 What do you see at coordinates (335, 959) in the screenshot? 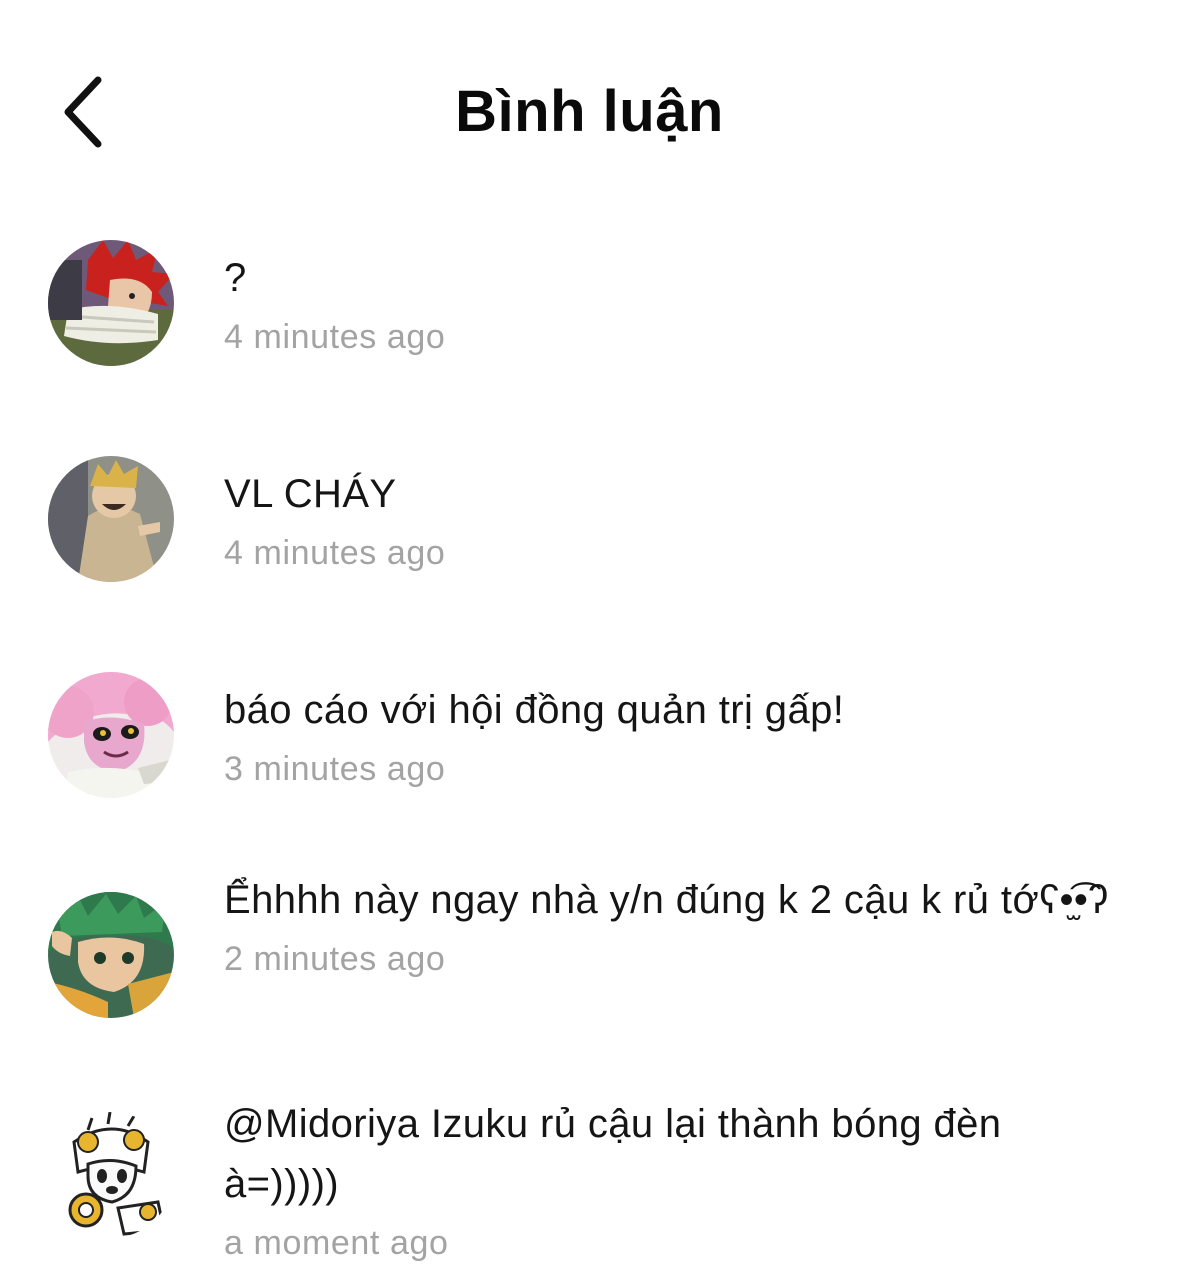
I see `comment-timestamp: 2 minutes ago` at bounding box center [335, 959].